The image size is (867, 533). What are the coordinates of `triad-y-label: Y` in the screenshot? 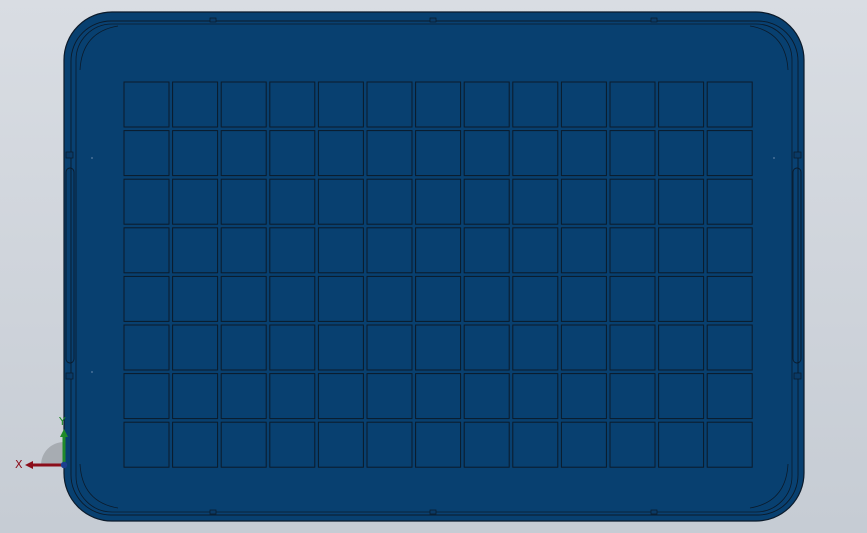 It's located at (62, 421).